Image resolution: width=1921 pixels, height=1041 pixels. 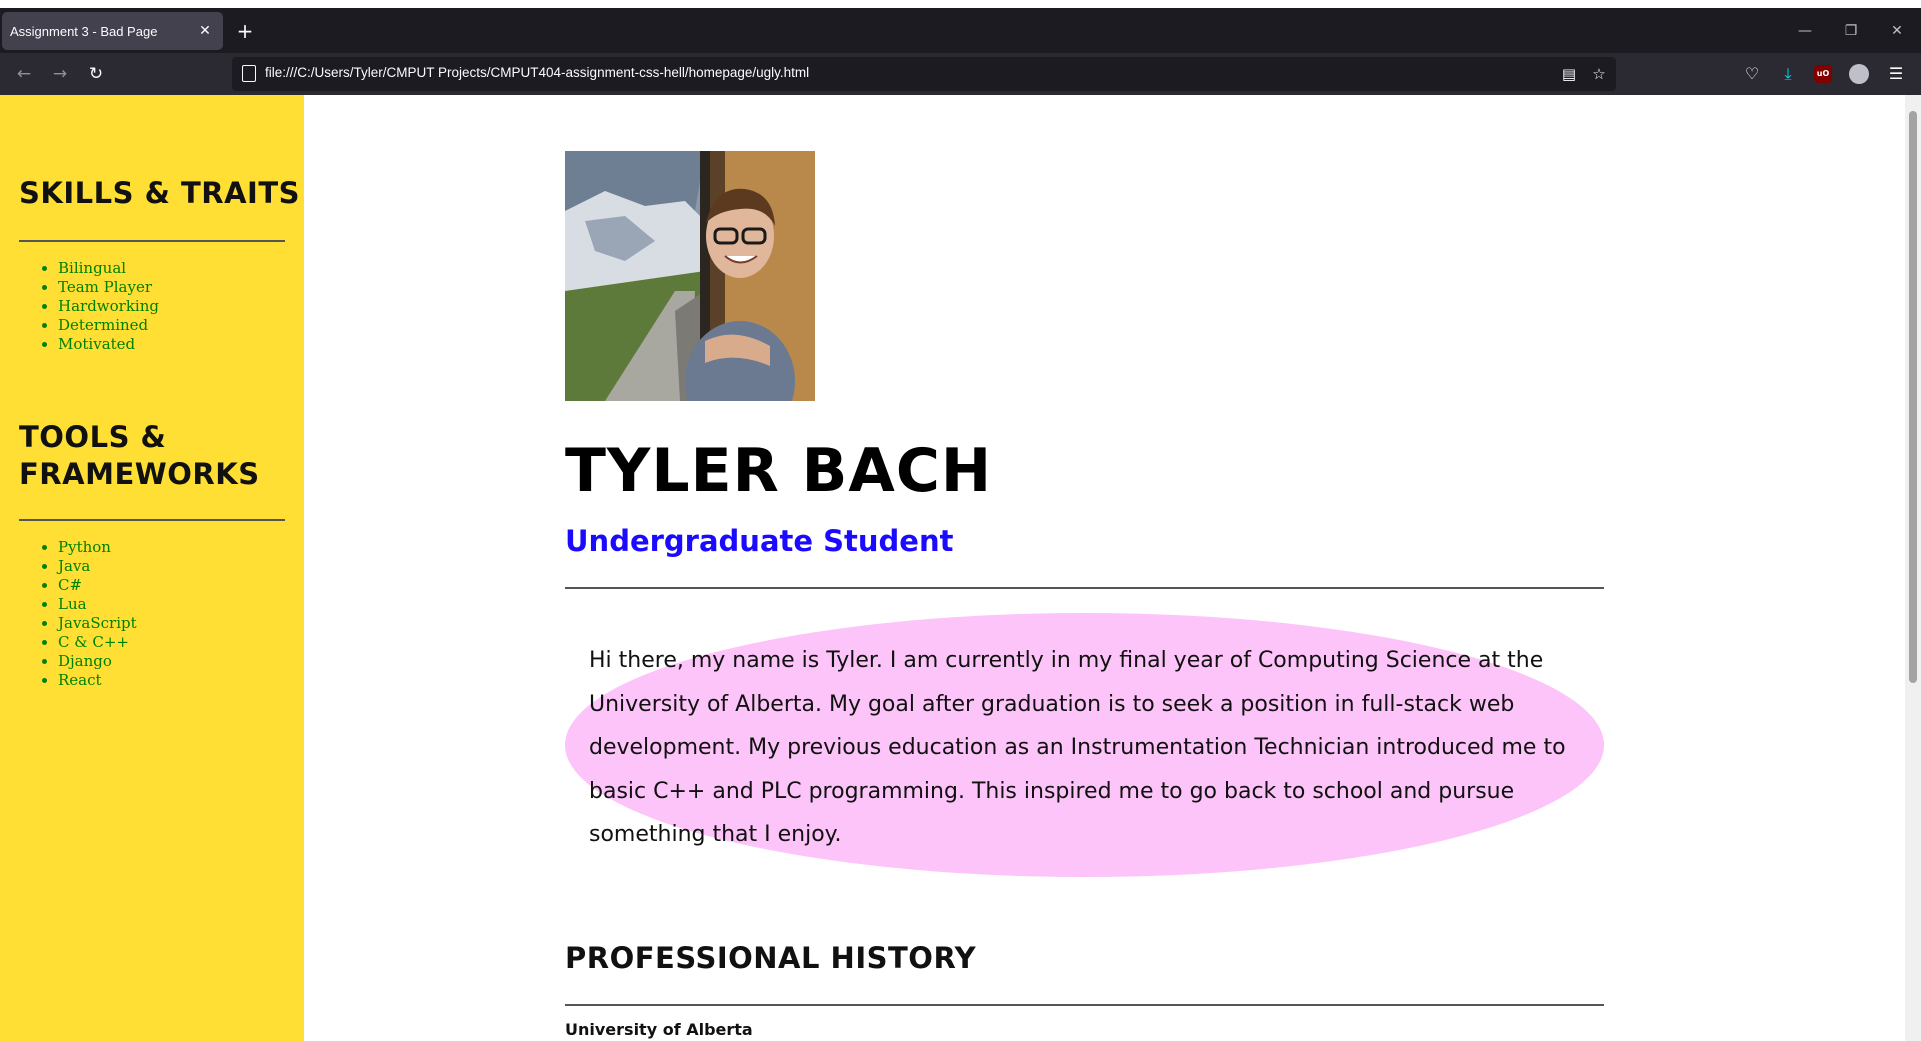 What do you see at coordinates (108, 287) in the screenshot?
I see `list-item: Team Player` at bounding box center [108, 287].